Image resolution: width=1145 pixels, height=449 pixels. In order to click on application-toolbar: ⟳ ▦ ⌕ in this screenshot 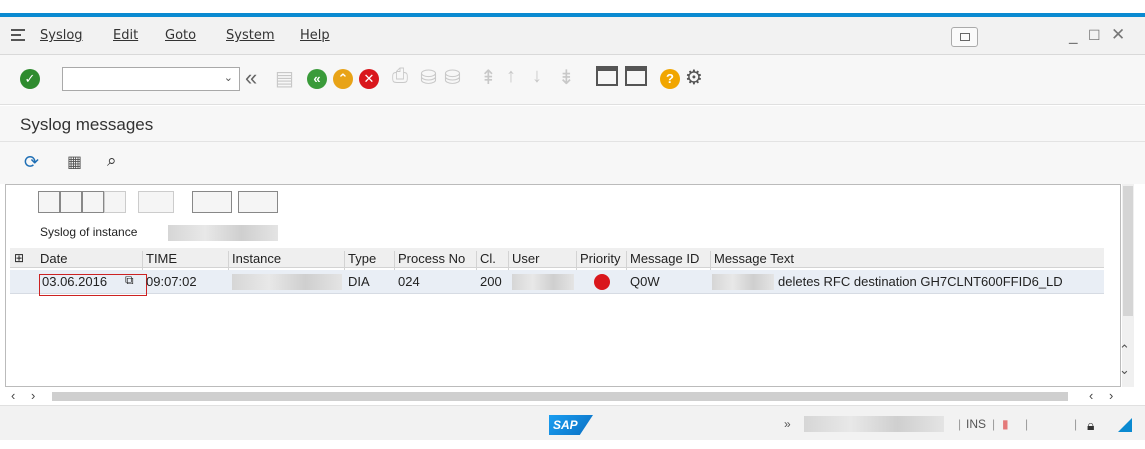, I will do `click(572, 163)`.